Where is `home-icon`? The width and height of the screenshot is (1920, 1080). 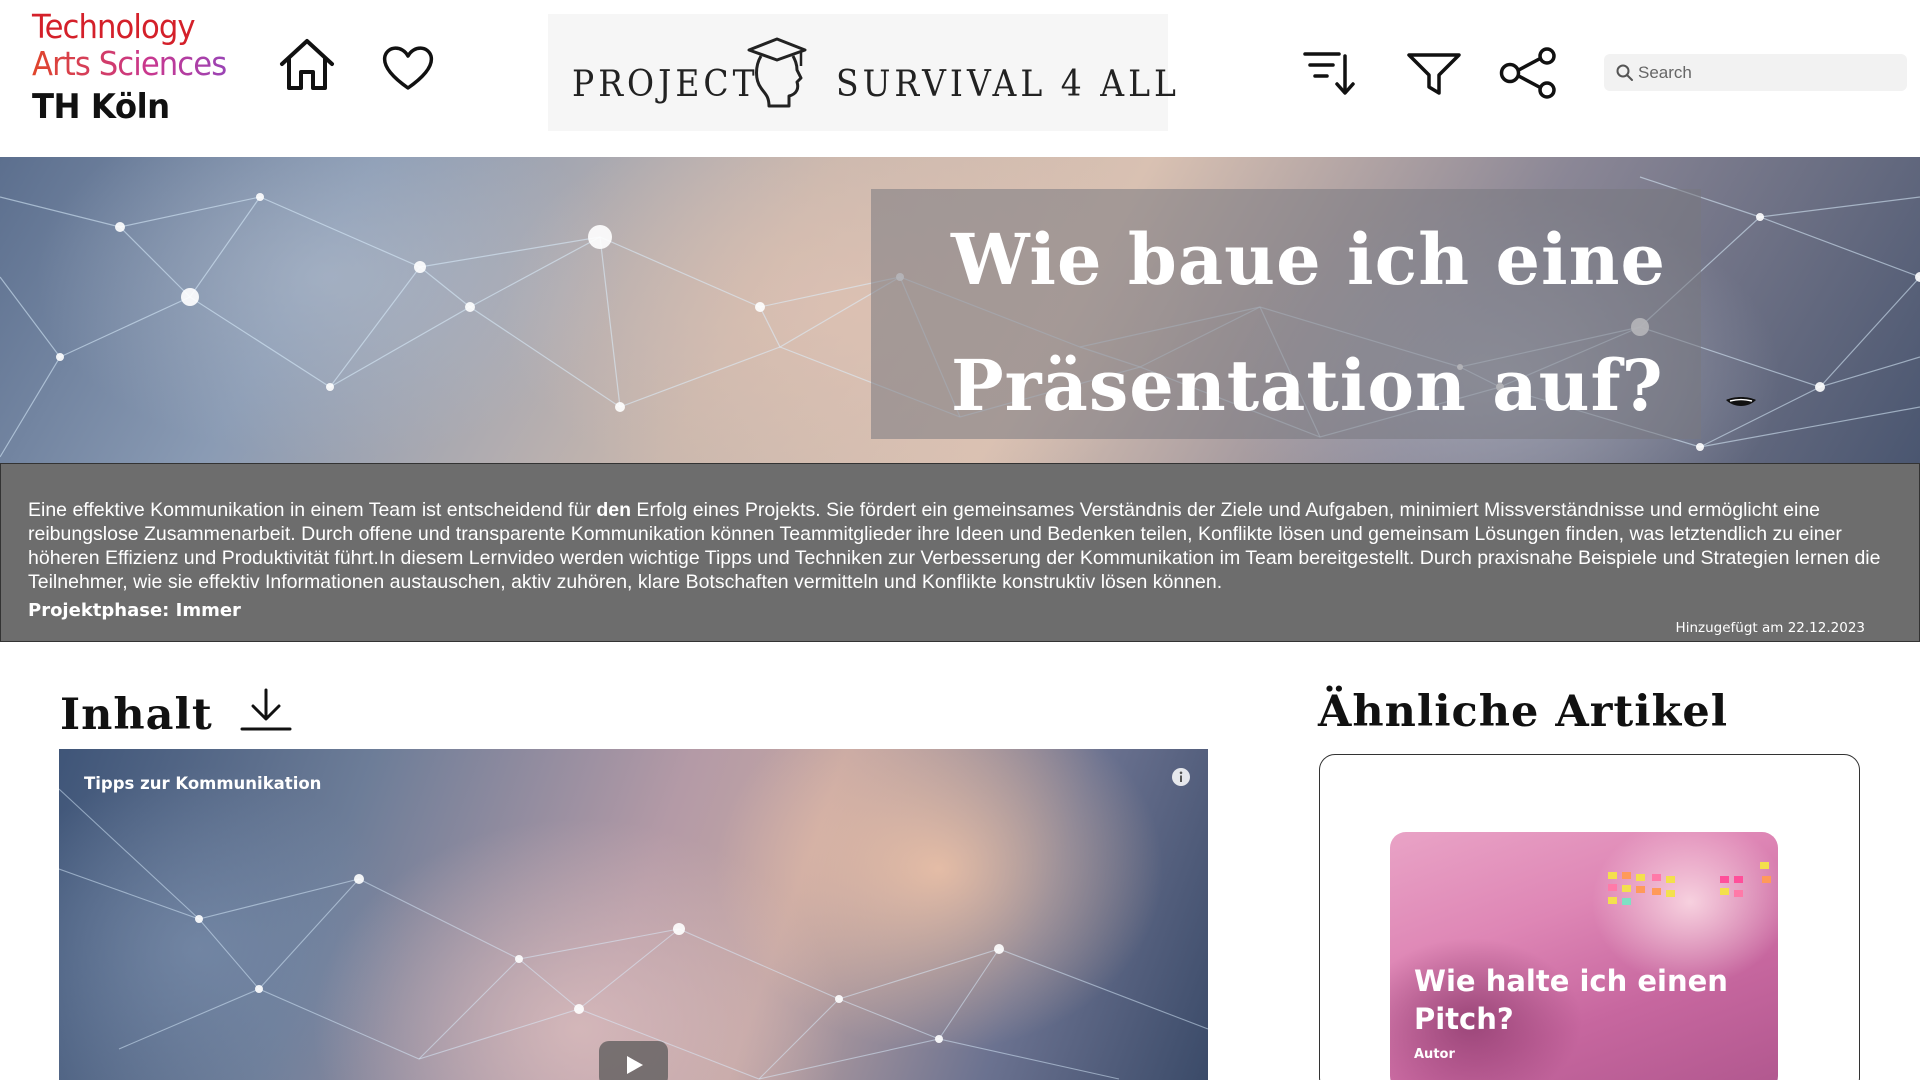
home-icon is located at coordinates (307, 64).